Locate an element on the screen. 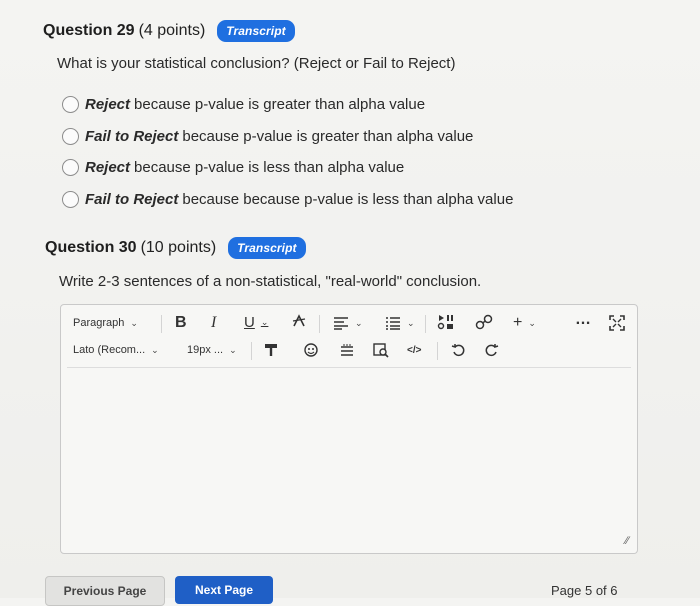 The width and height of the screenshot is (700, 606). q29-option-1-emphasis: Reject is located at coordinates (108, 104).